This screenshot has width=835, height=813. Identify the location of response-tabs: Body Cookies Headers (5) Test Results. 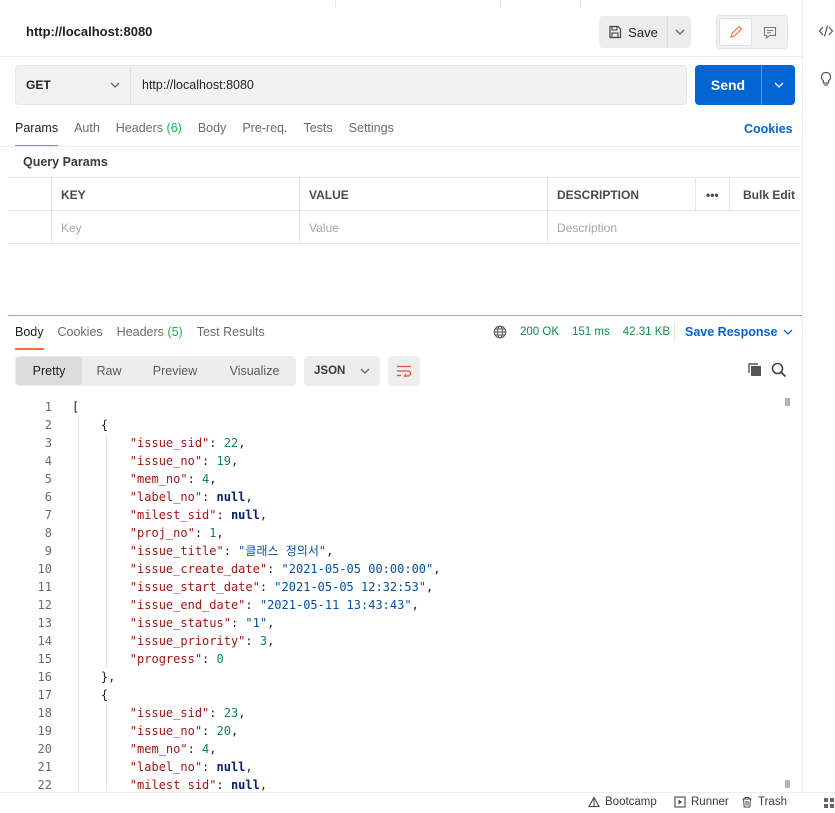
(147, 337).